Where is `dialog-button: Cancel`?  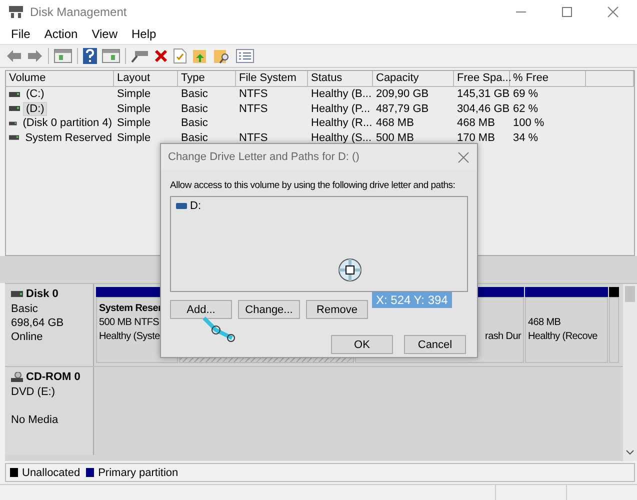
dialog-button: Cancel is located at coordinates (435, 344).